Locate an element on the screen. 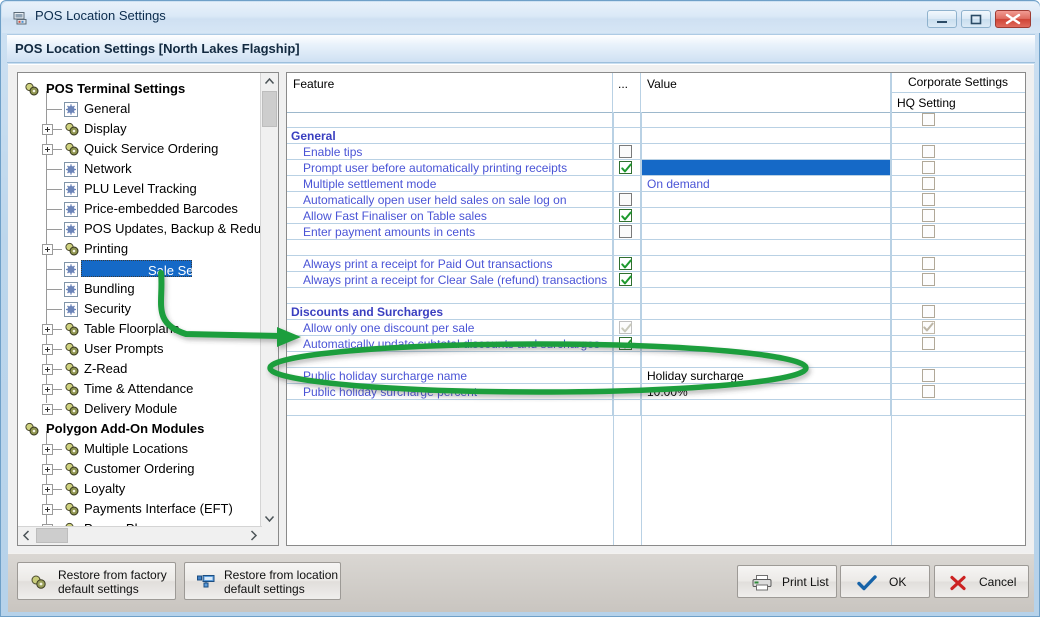  column-header-value: Value is located at coordinates (766, 92).